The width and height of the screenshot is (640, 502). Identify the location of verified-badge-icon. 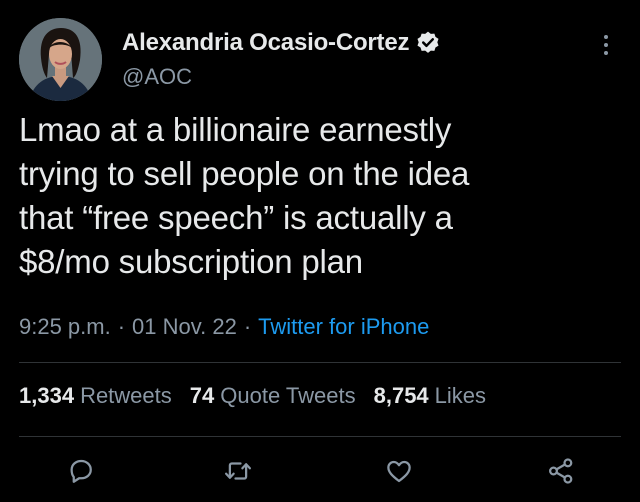
(428, 43).